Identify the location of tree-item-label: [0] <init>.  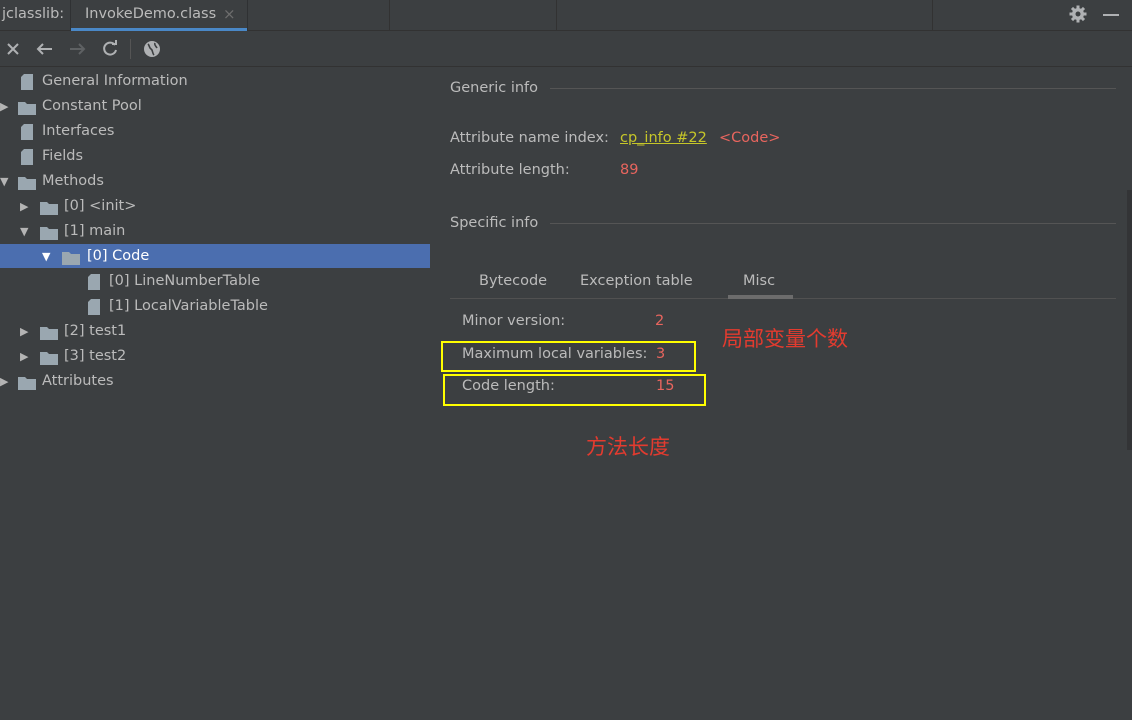
(100, 206).